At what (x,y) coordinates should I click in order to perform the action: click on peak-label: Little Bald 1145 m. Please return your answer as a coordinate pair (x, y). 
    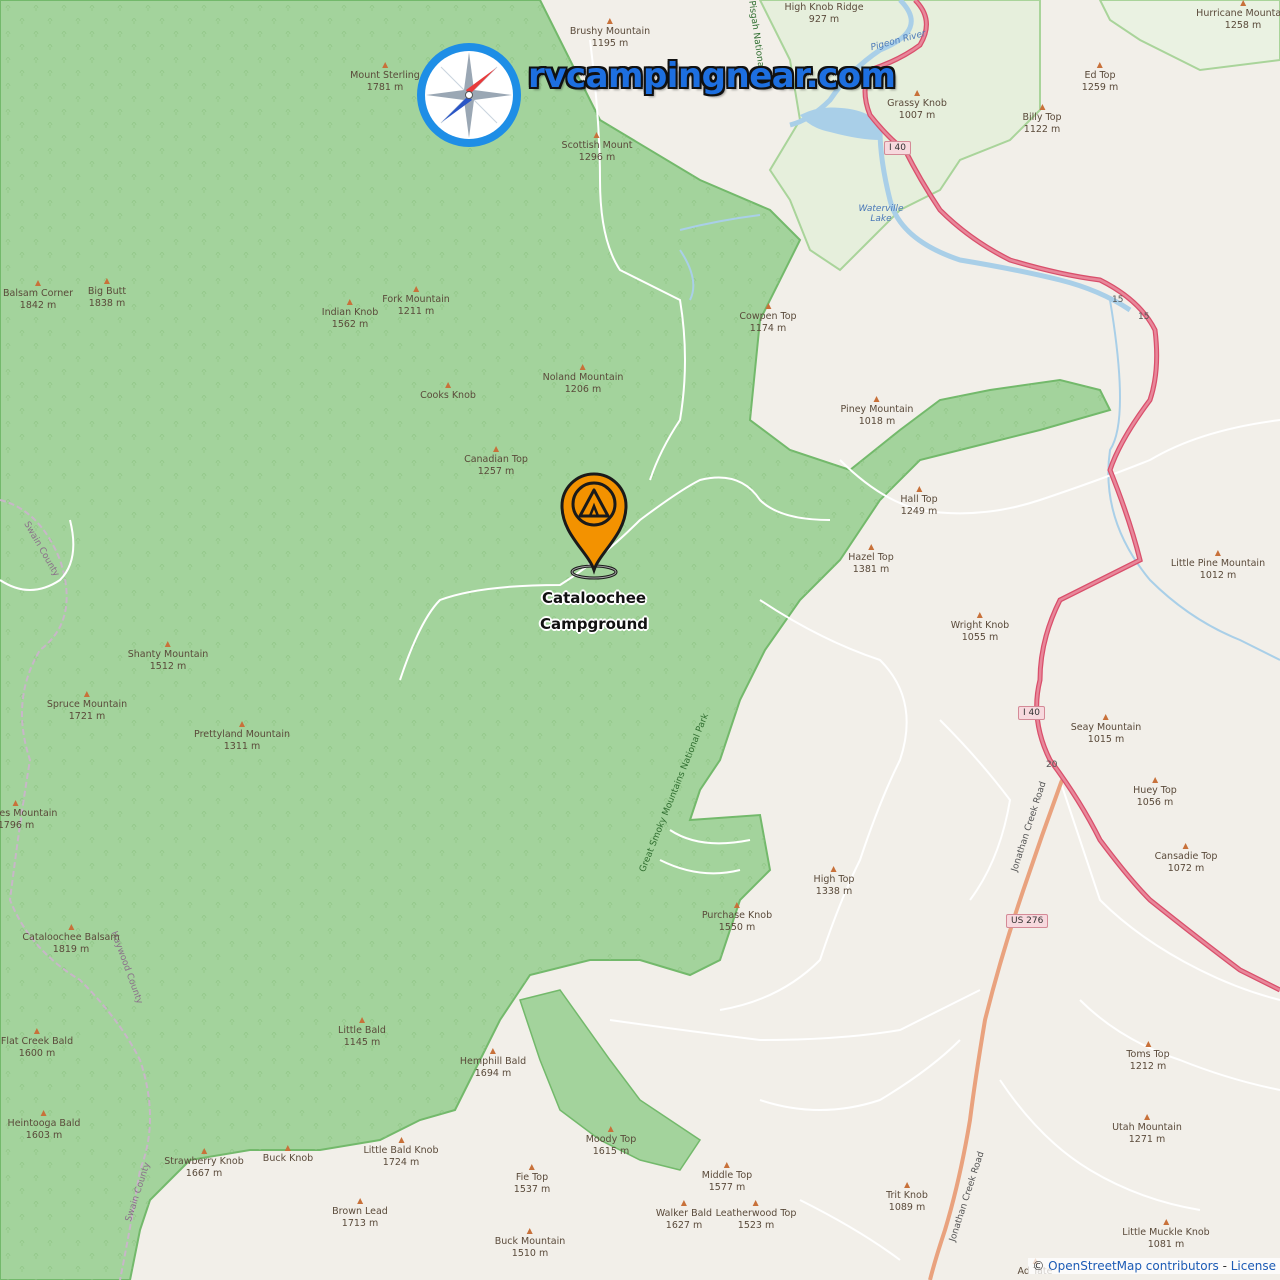
    Looking at the image, I should click on (362, 1033).